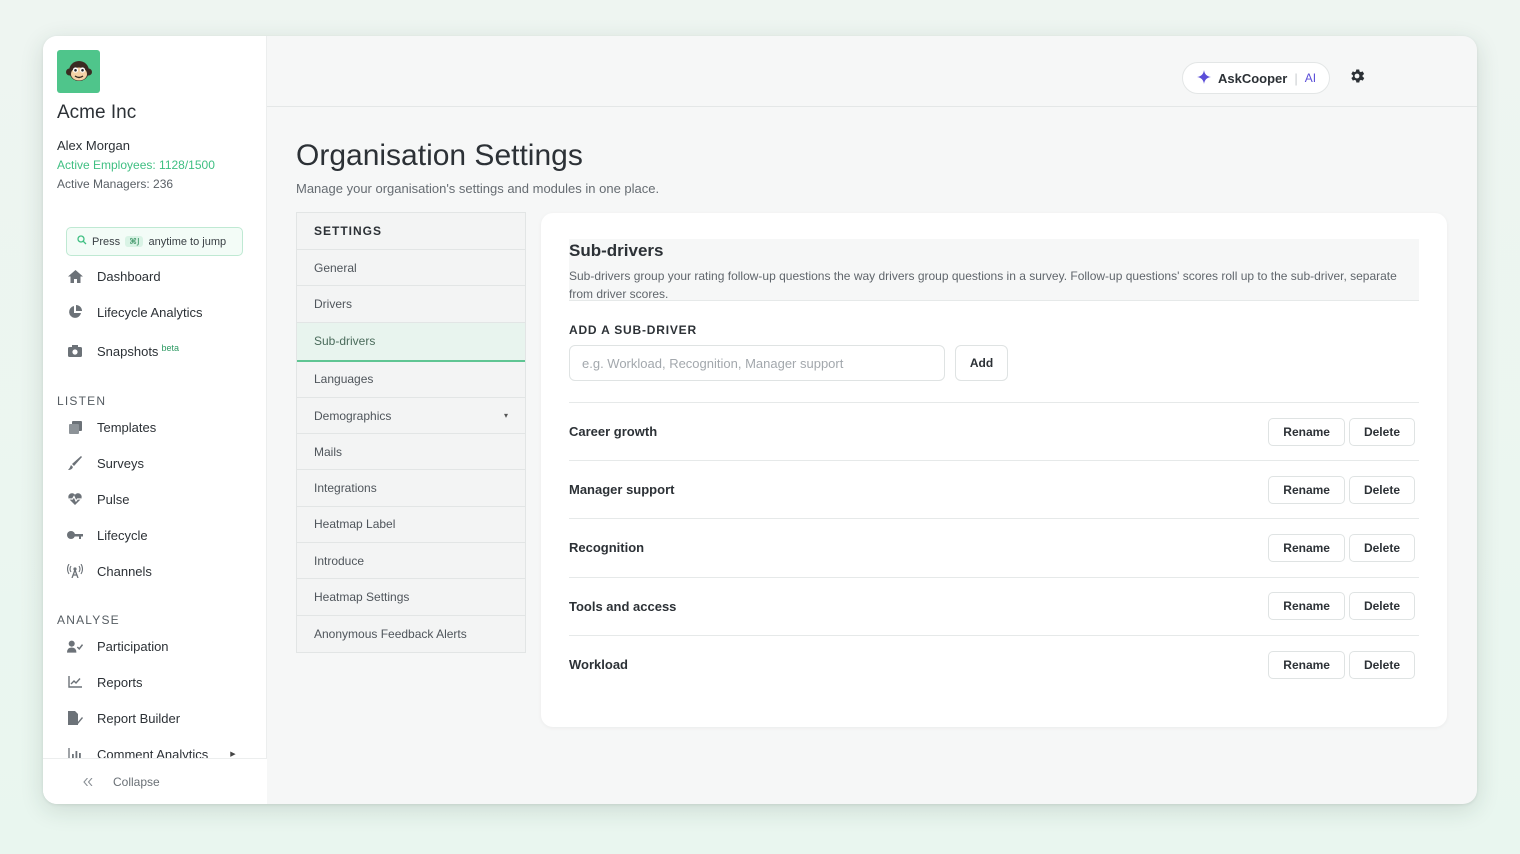  I want to click on sidebar-item-label: Lifecycle Analytics, so click(150, 312).